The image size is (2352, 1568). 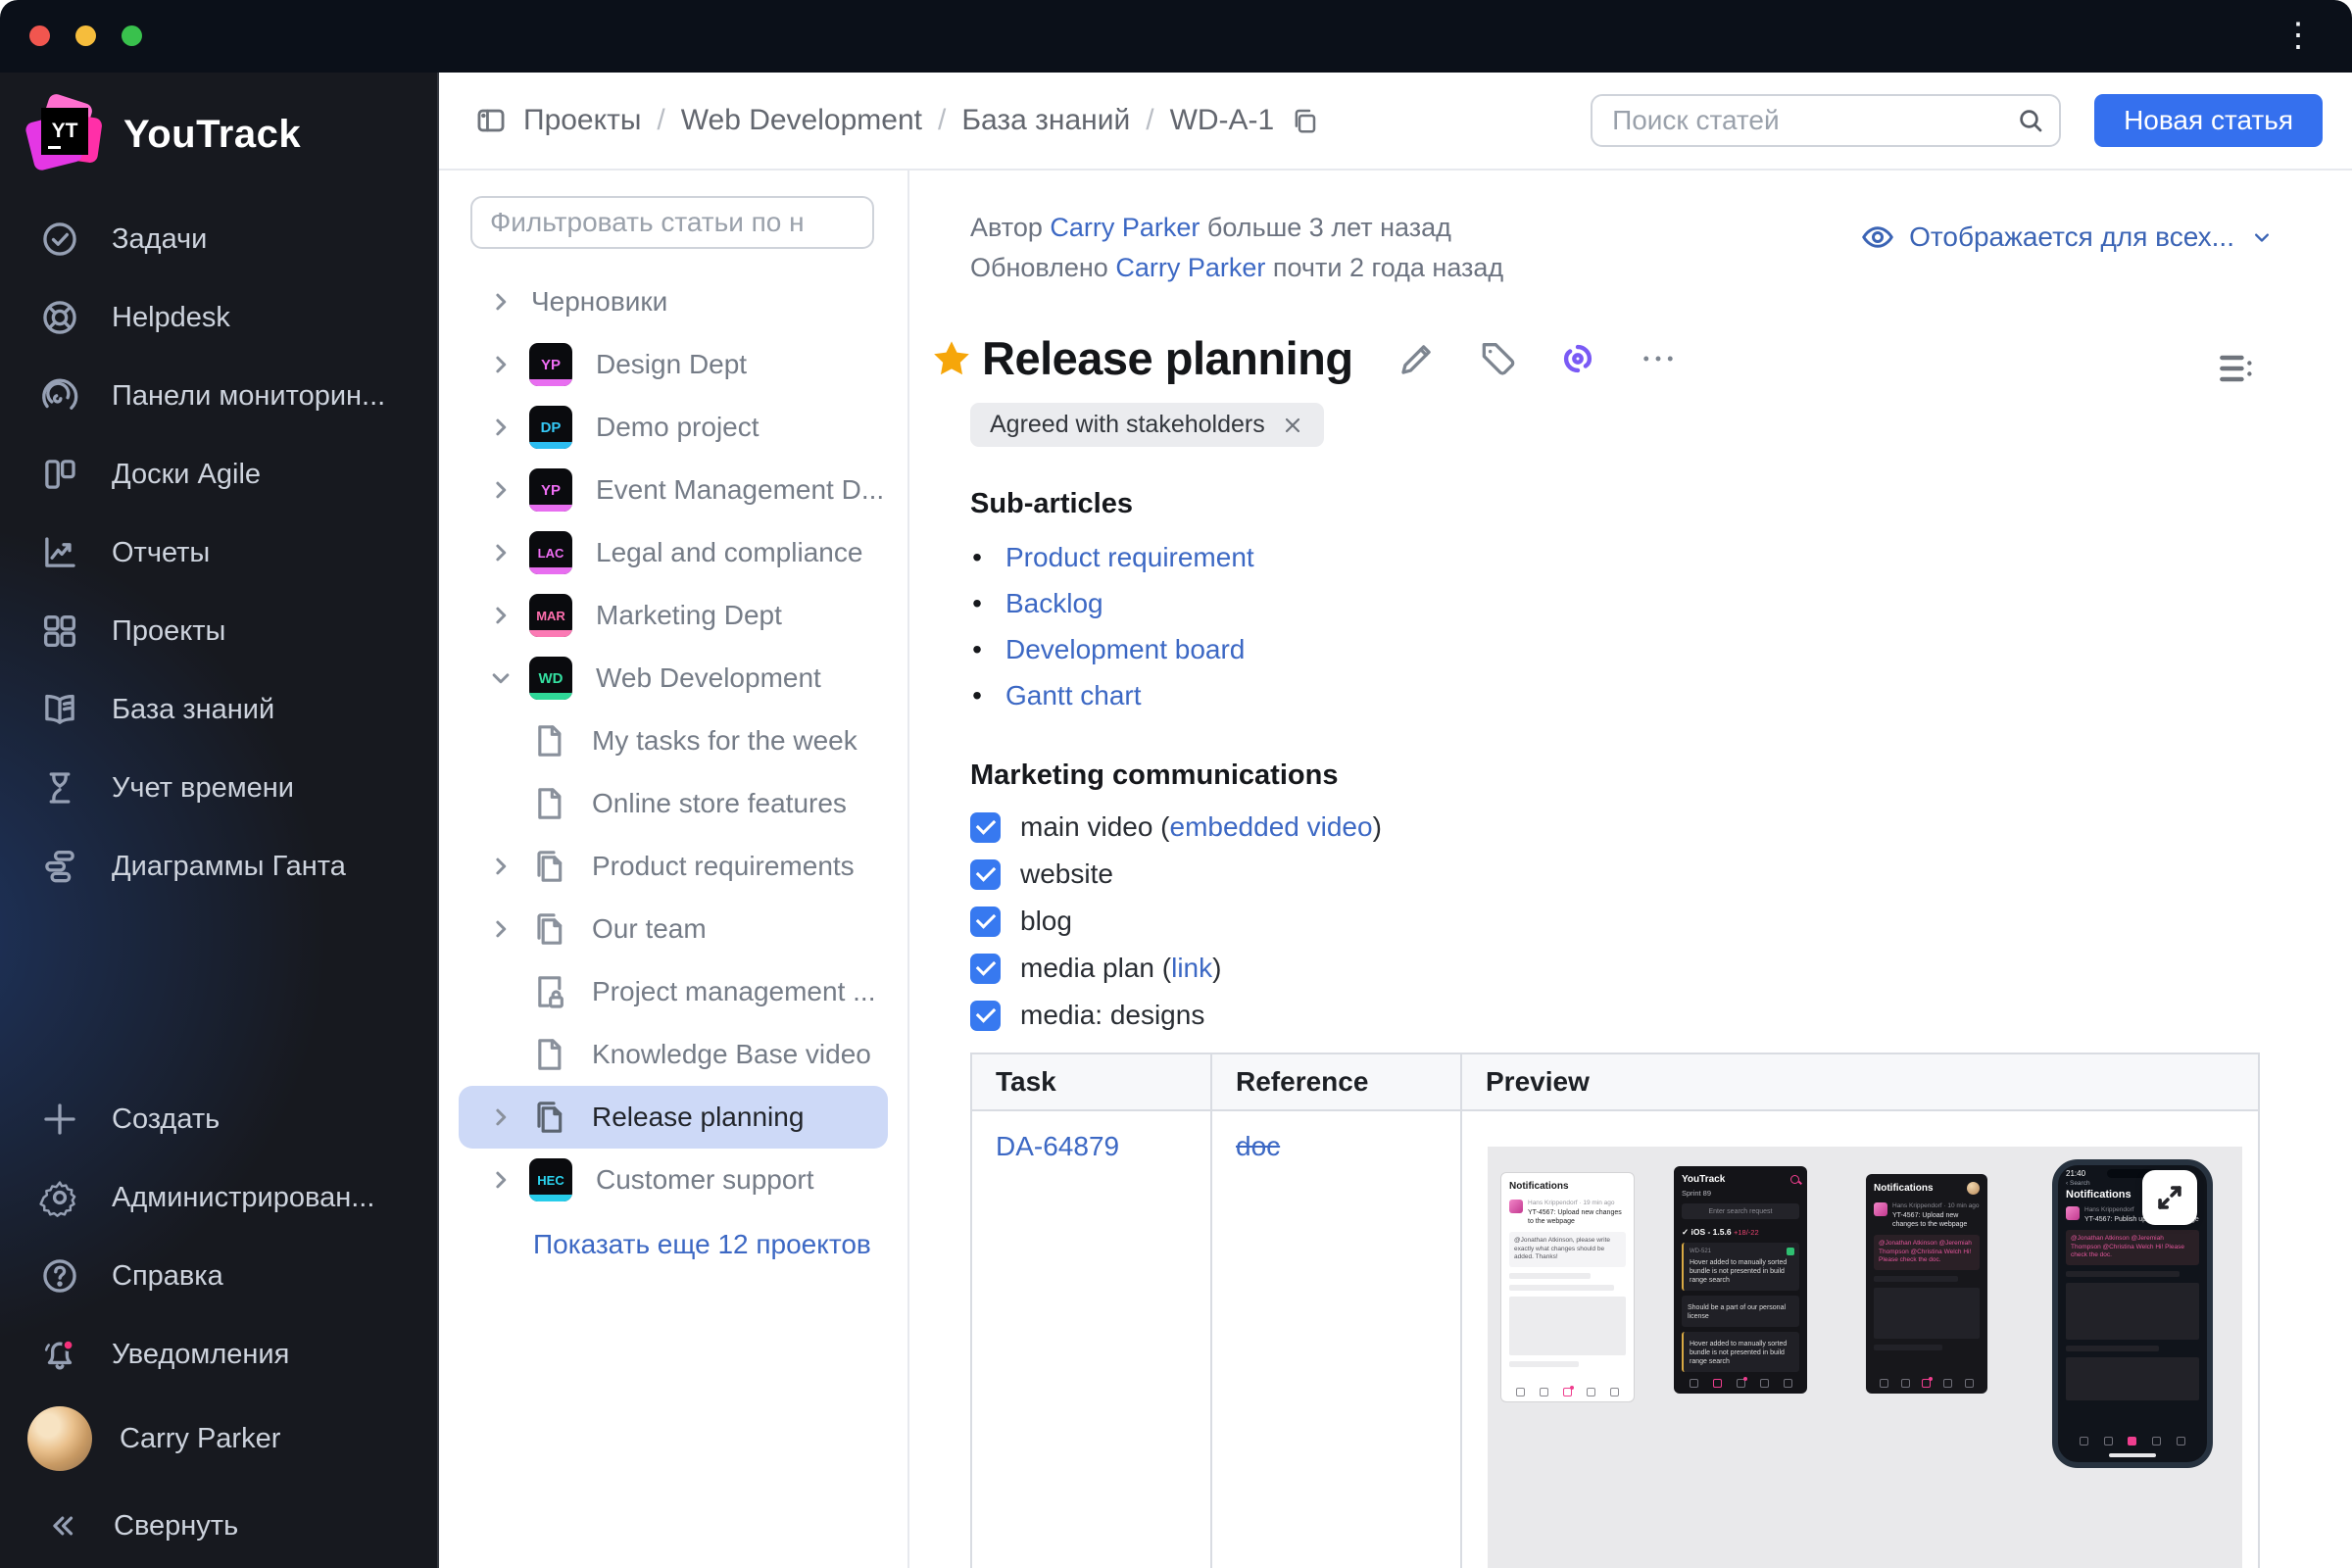 I want to click on list-item: • Backlog, so click(x=1661, y=603).